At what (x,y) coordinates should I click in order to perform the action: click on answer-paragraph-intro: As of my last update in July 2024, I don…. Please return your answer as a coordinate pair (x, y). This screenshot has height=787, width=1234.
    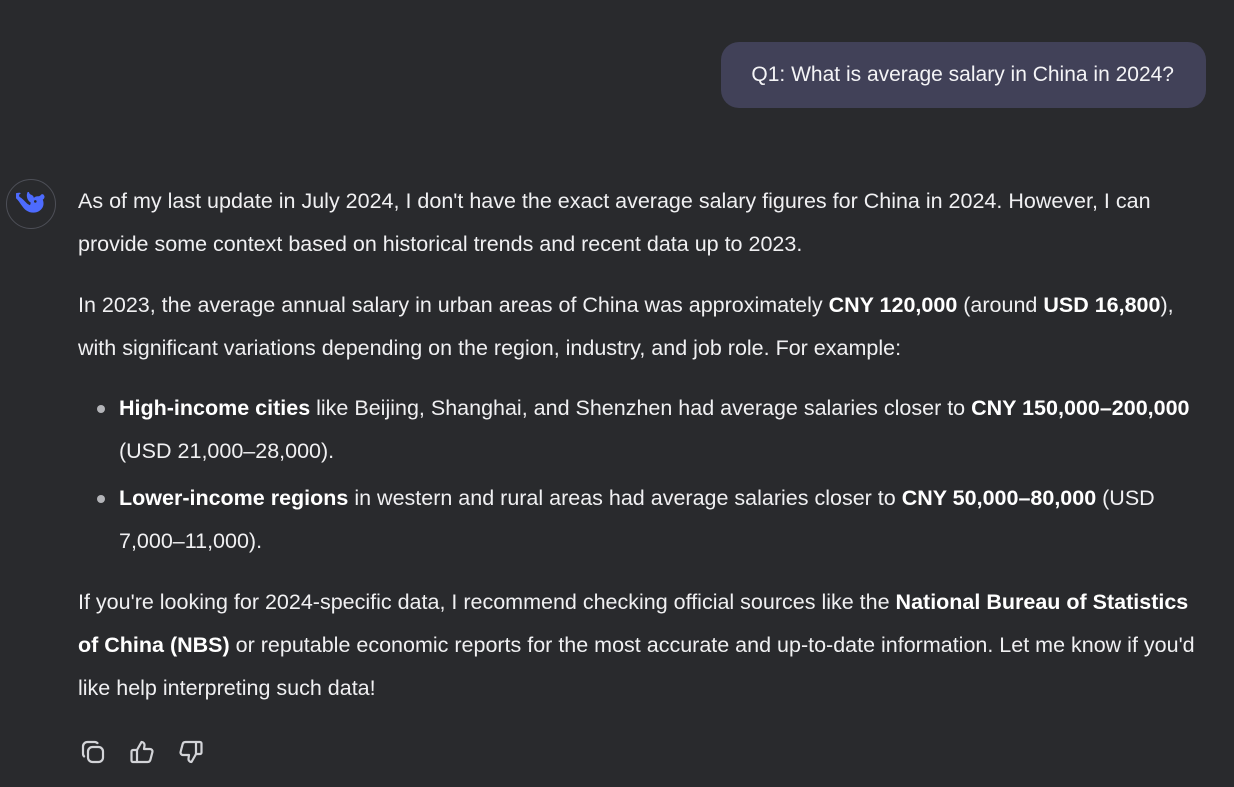
    Looking at the image, I should click on (614, 222).